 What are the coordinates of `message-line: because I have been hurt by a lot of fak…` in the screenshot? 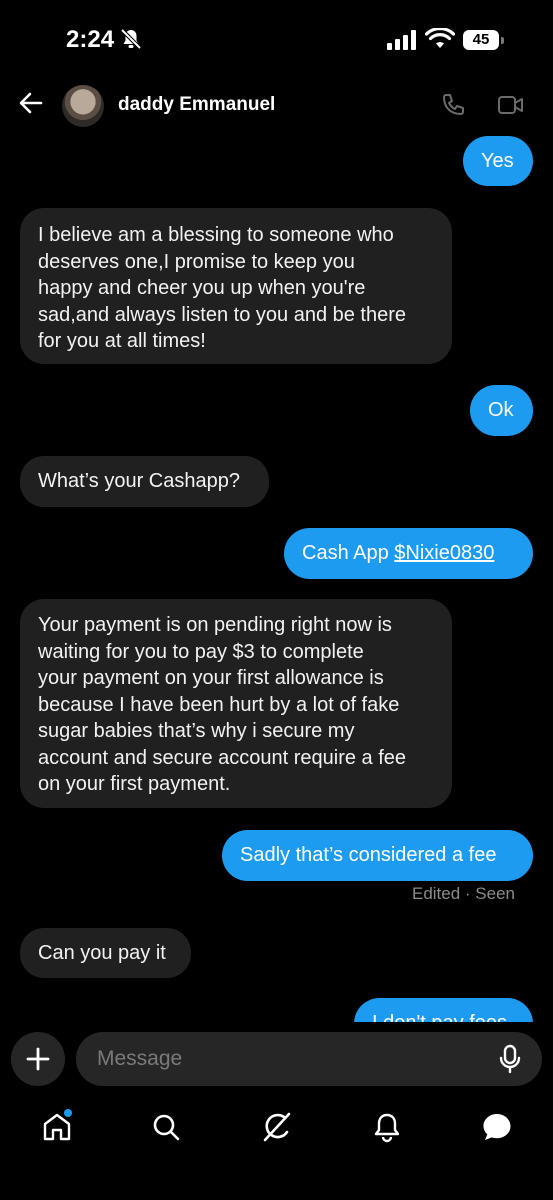 It's located at (219, 704).